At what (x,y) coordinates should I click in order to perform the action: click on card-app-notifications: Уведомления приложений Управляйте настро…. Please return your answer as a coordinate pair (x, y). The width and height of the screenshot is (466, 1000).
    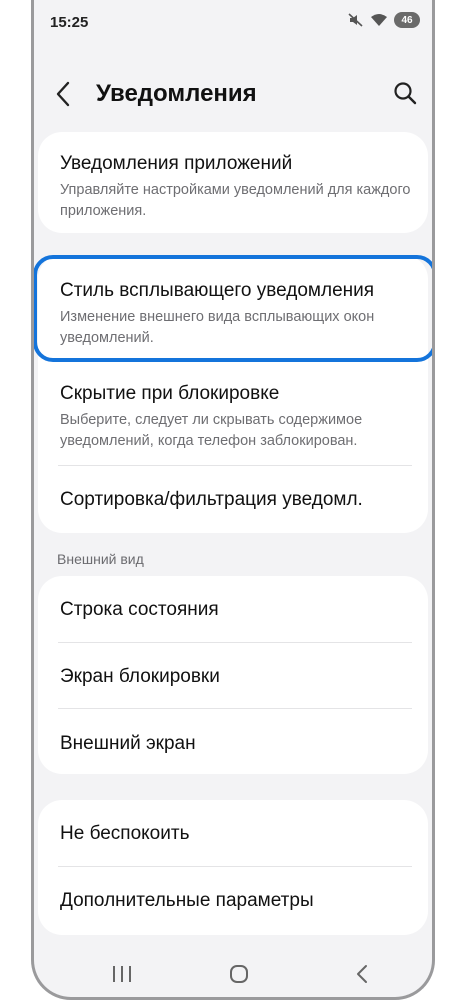
    Looking at the image, I should click on (233, 182).